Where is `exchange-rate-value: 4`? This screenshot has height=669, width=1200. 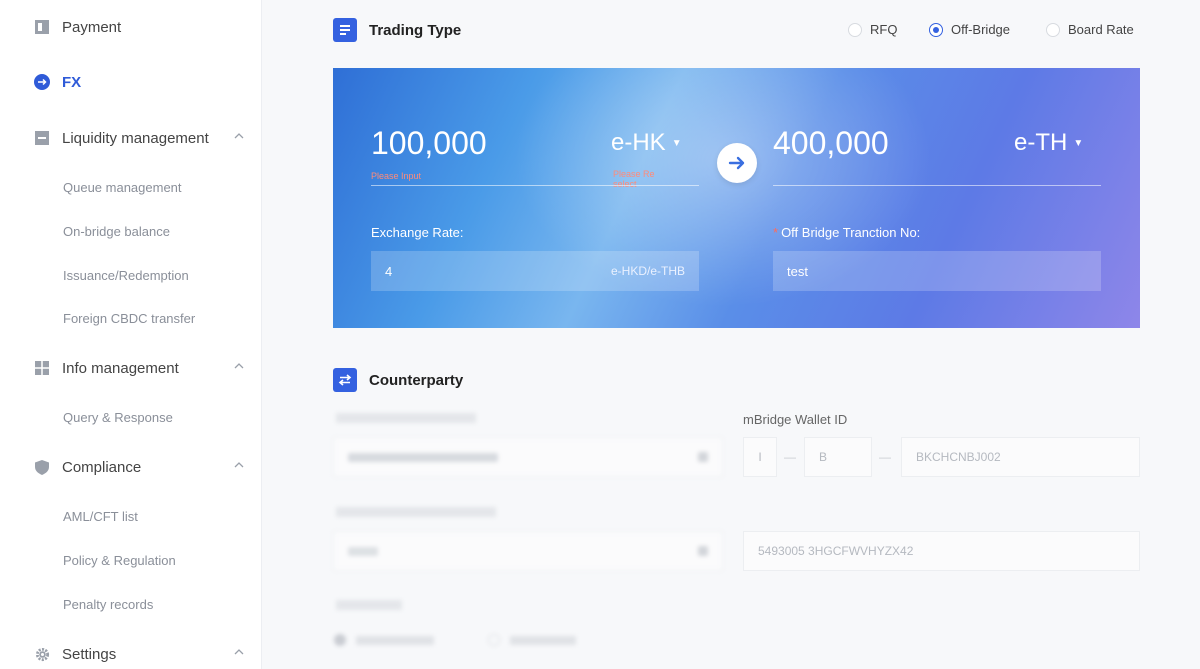 exchange-rate-value: 4 is located at coordinates (389, 271).